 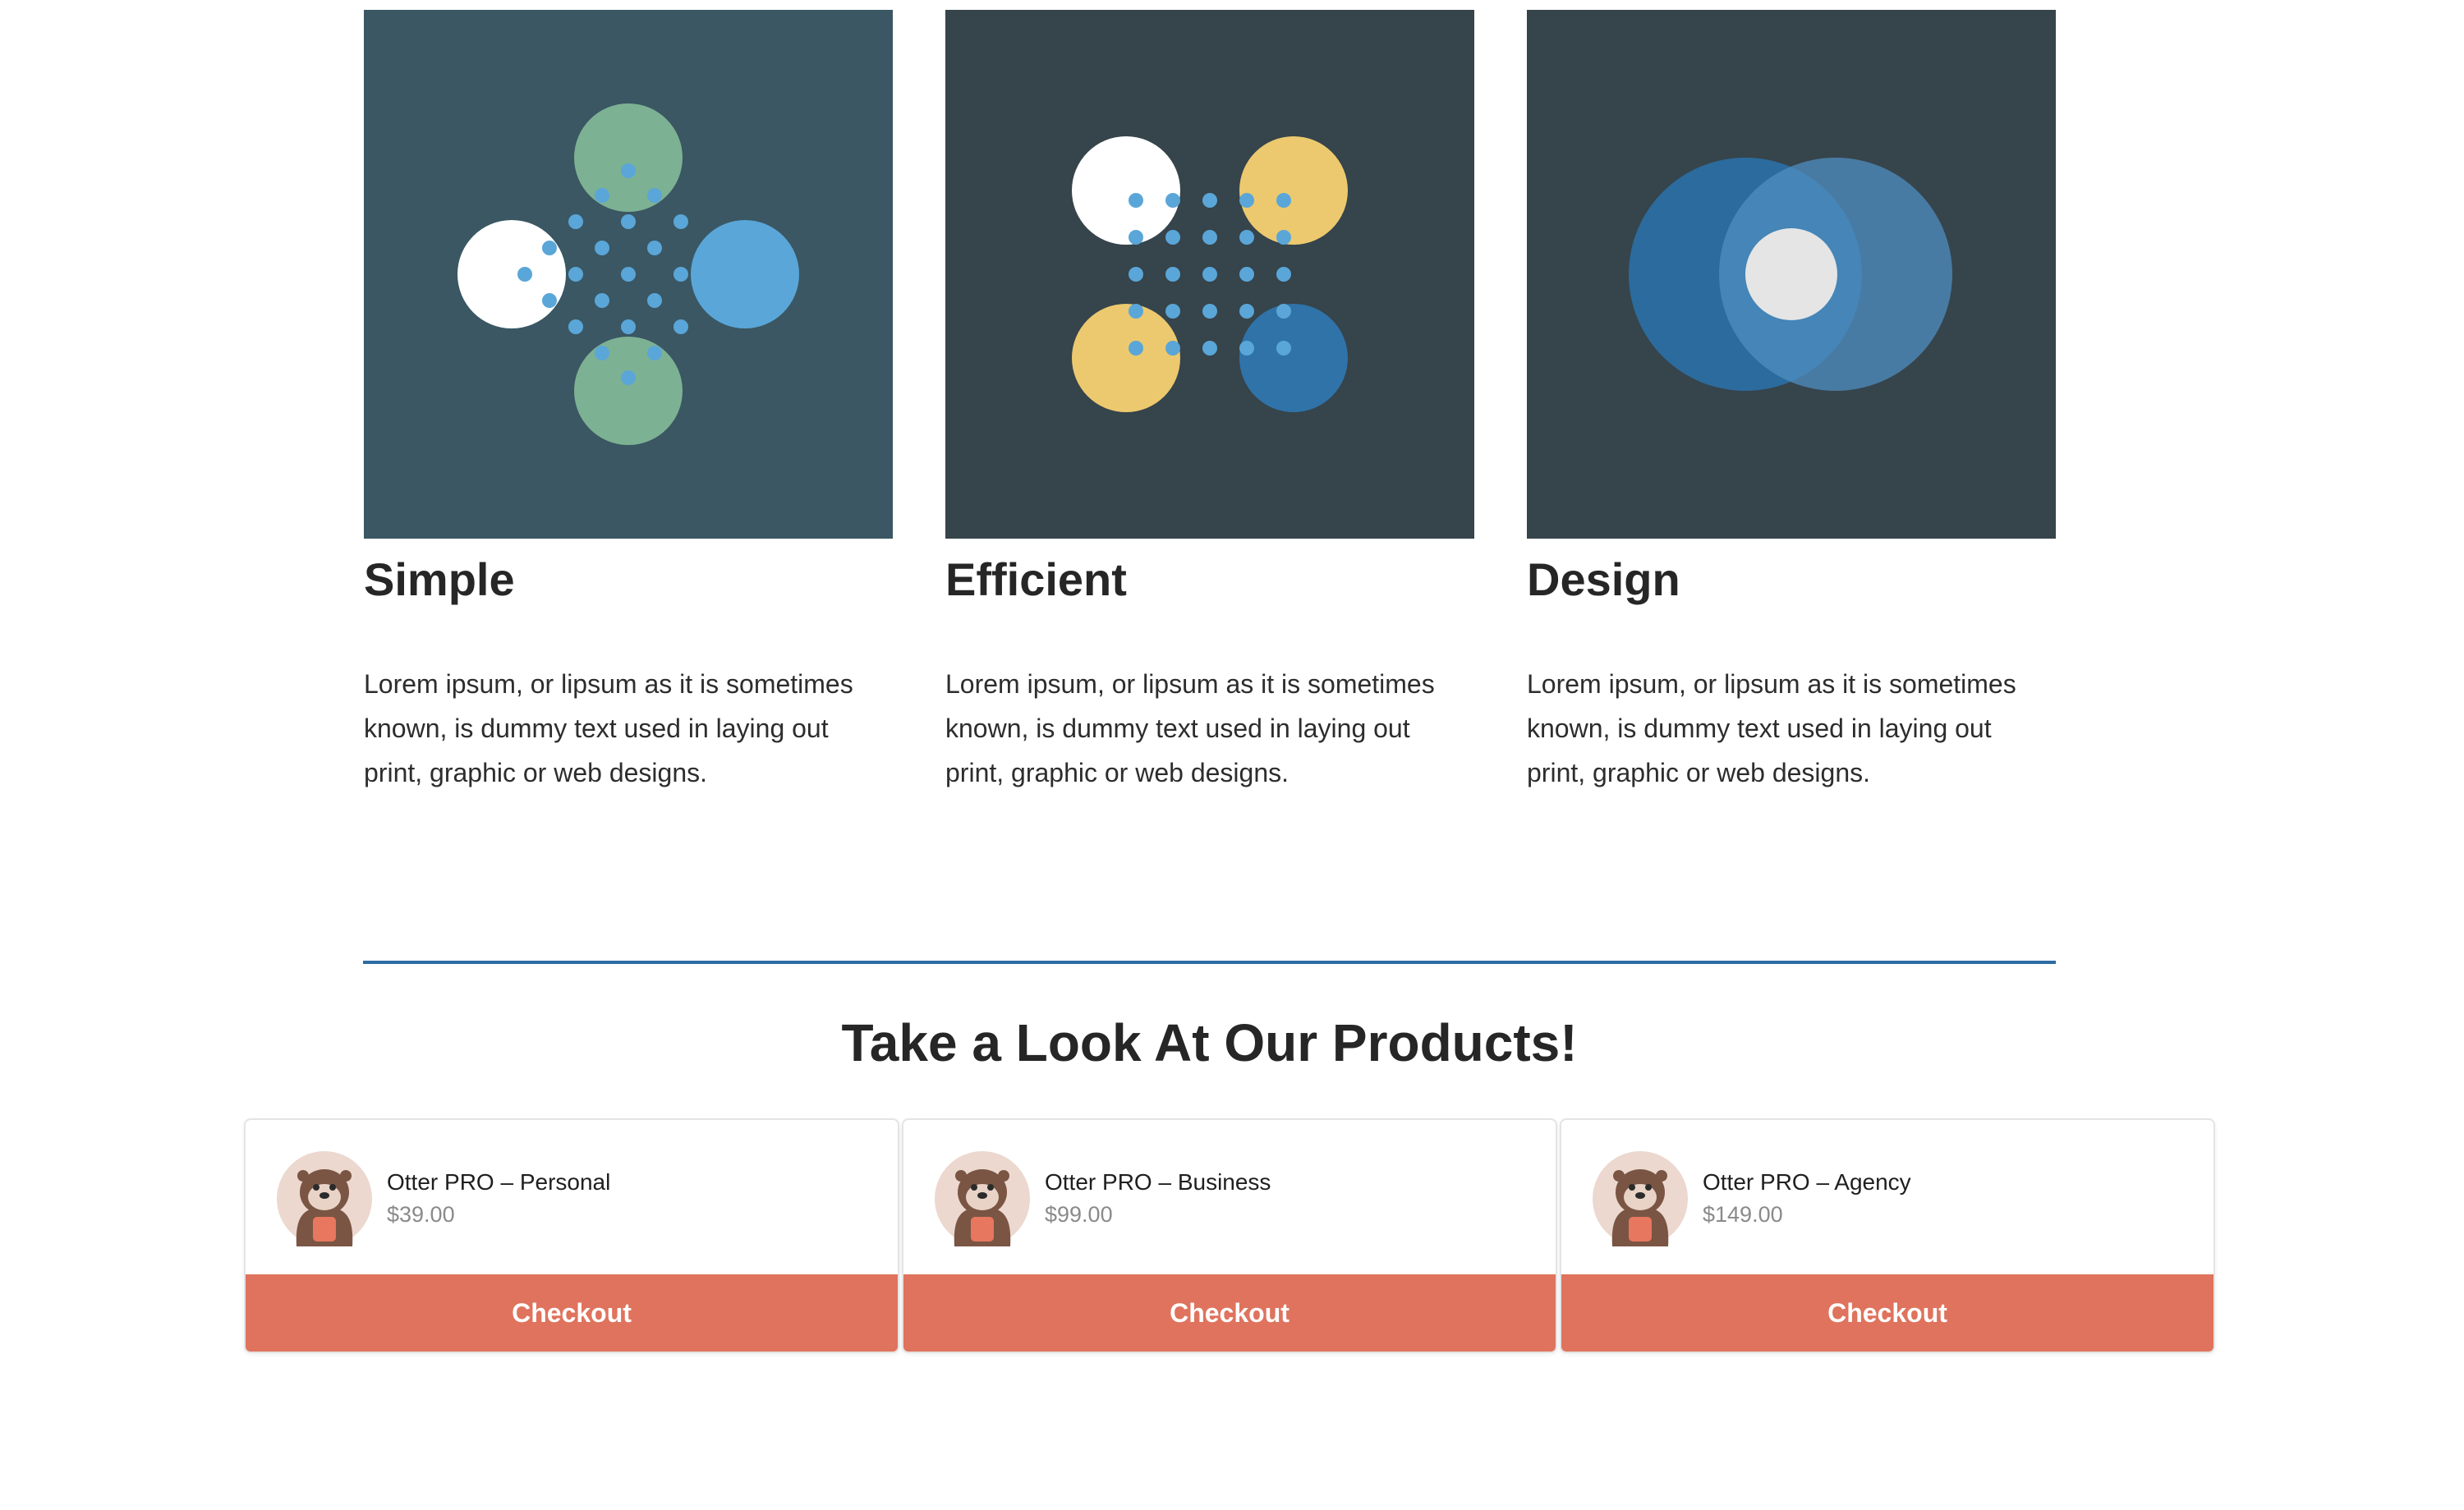 I want to click on simple-illustration-icon, so click(x=628, y=274).